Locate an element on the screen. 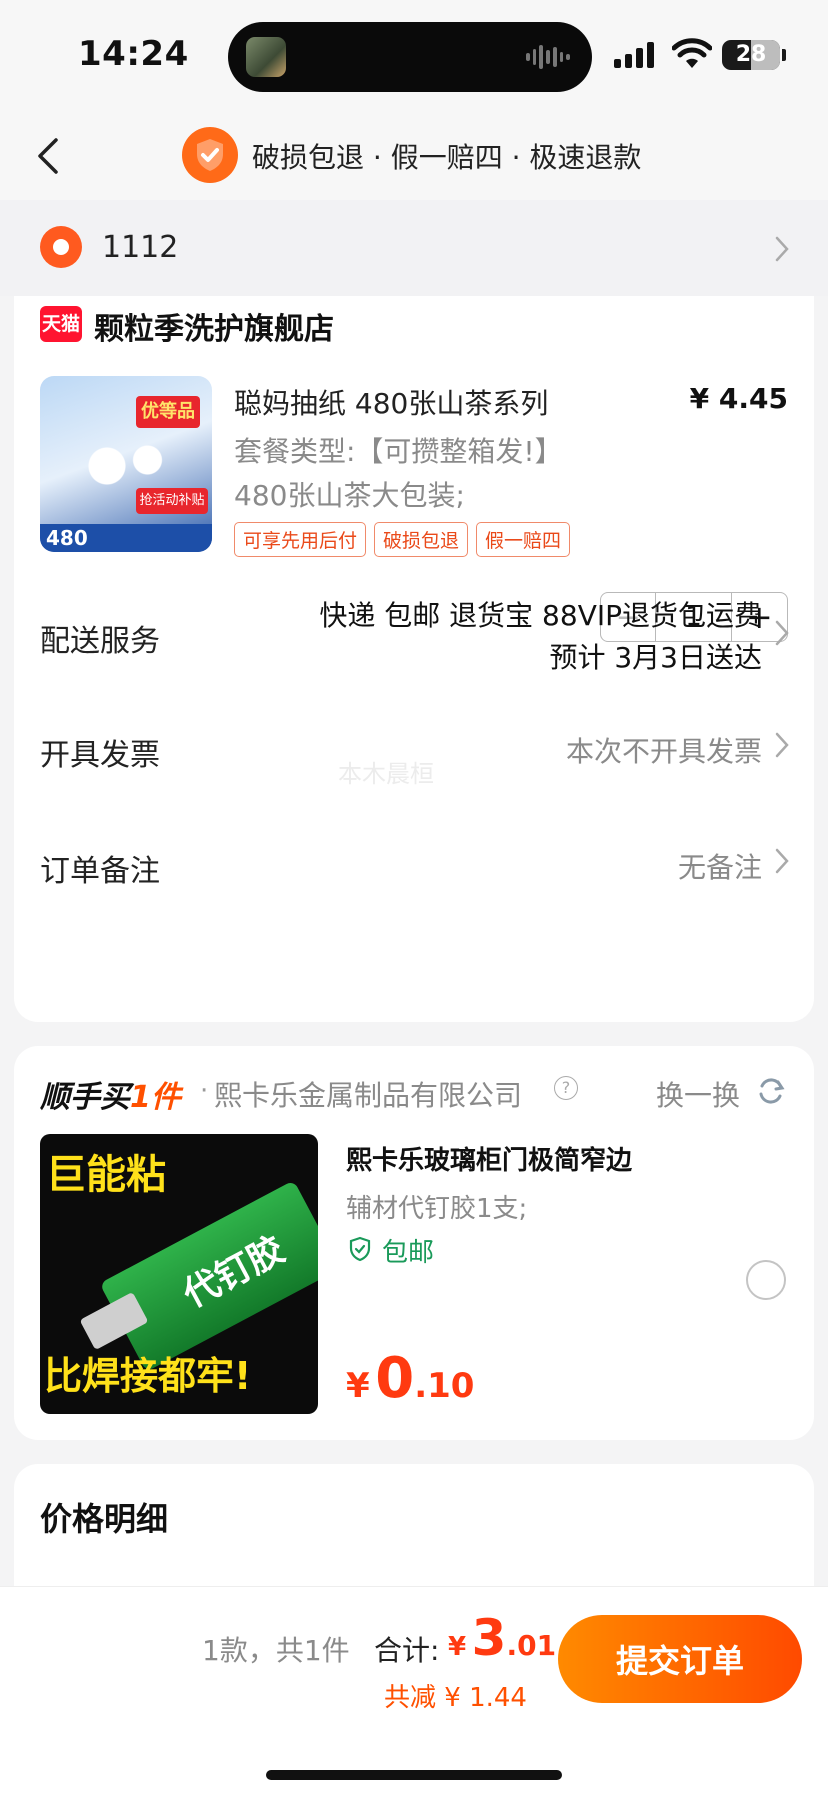  swap-button: 换一换 is located at coordinates (698, 1094).